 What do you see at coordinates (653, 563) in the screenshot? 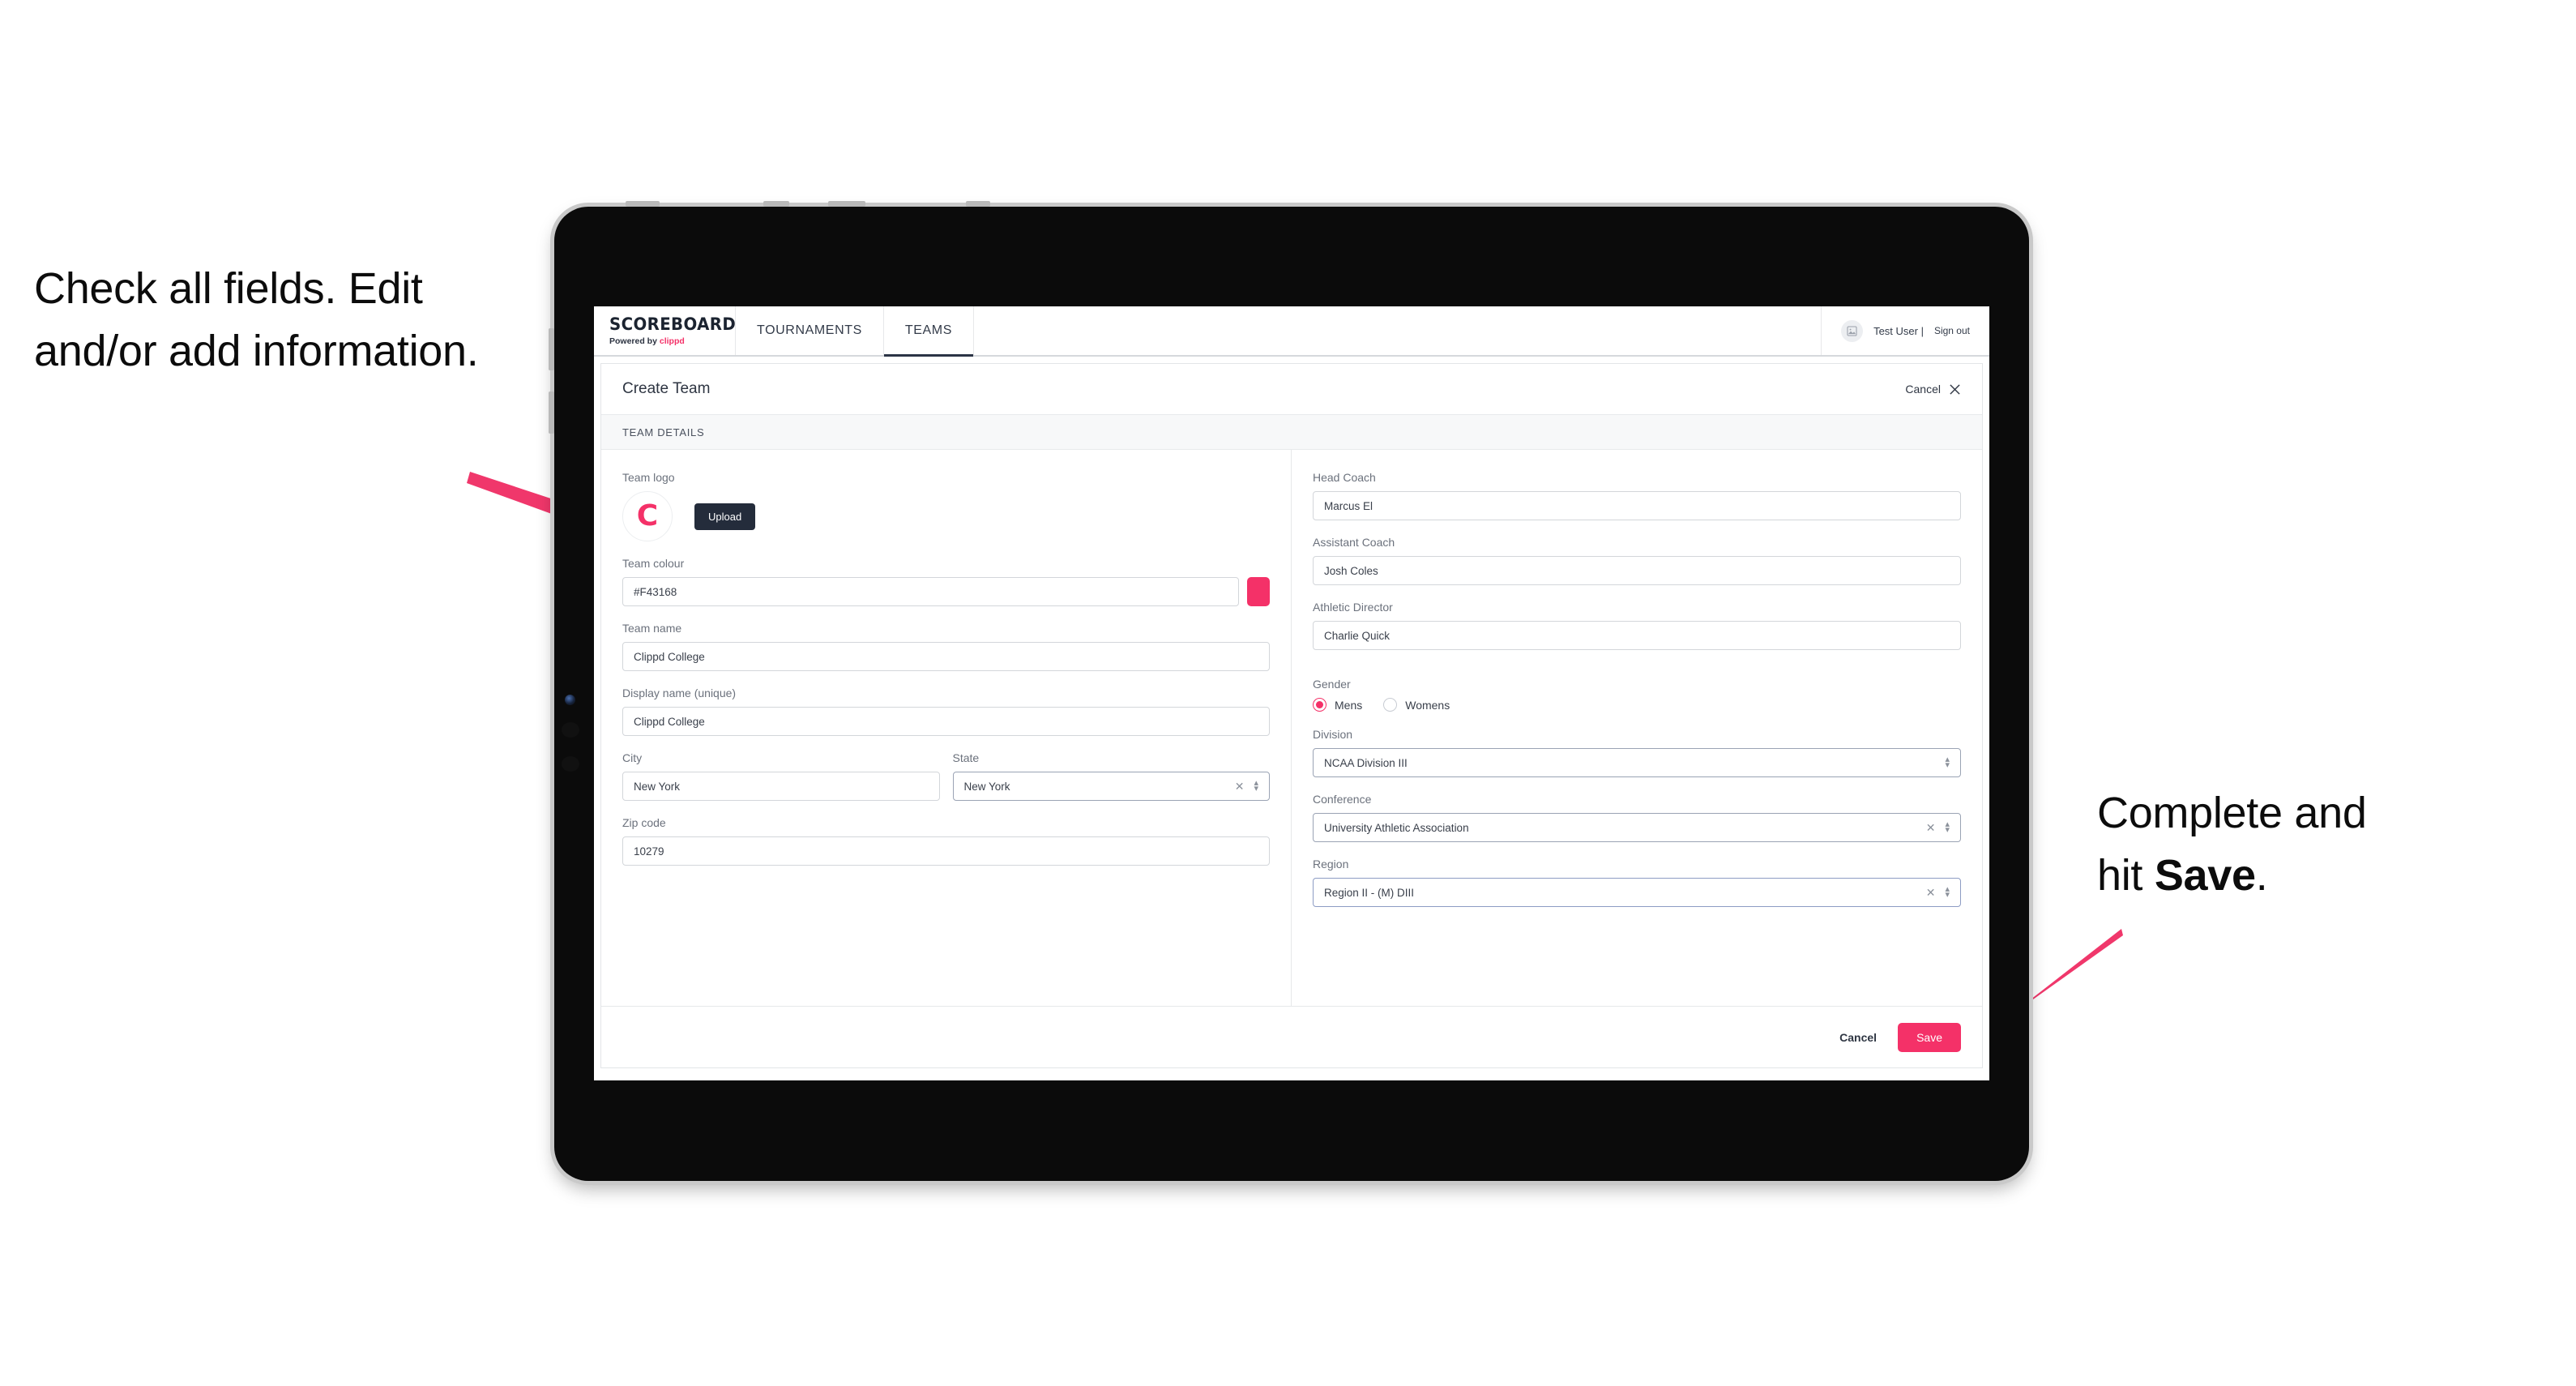
I see `team-colour-label: Team colour` at bounding box center [653, 563].